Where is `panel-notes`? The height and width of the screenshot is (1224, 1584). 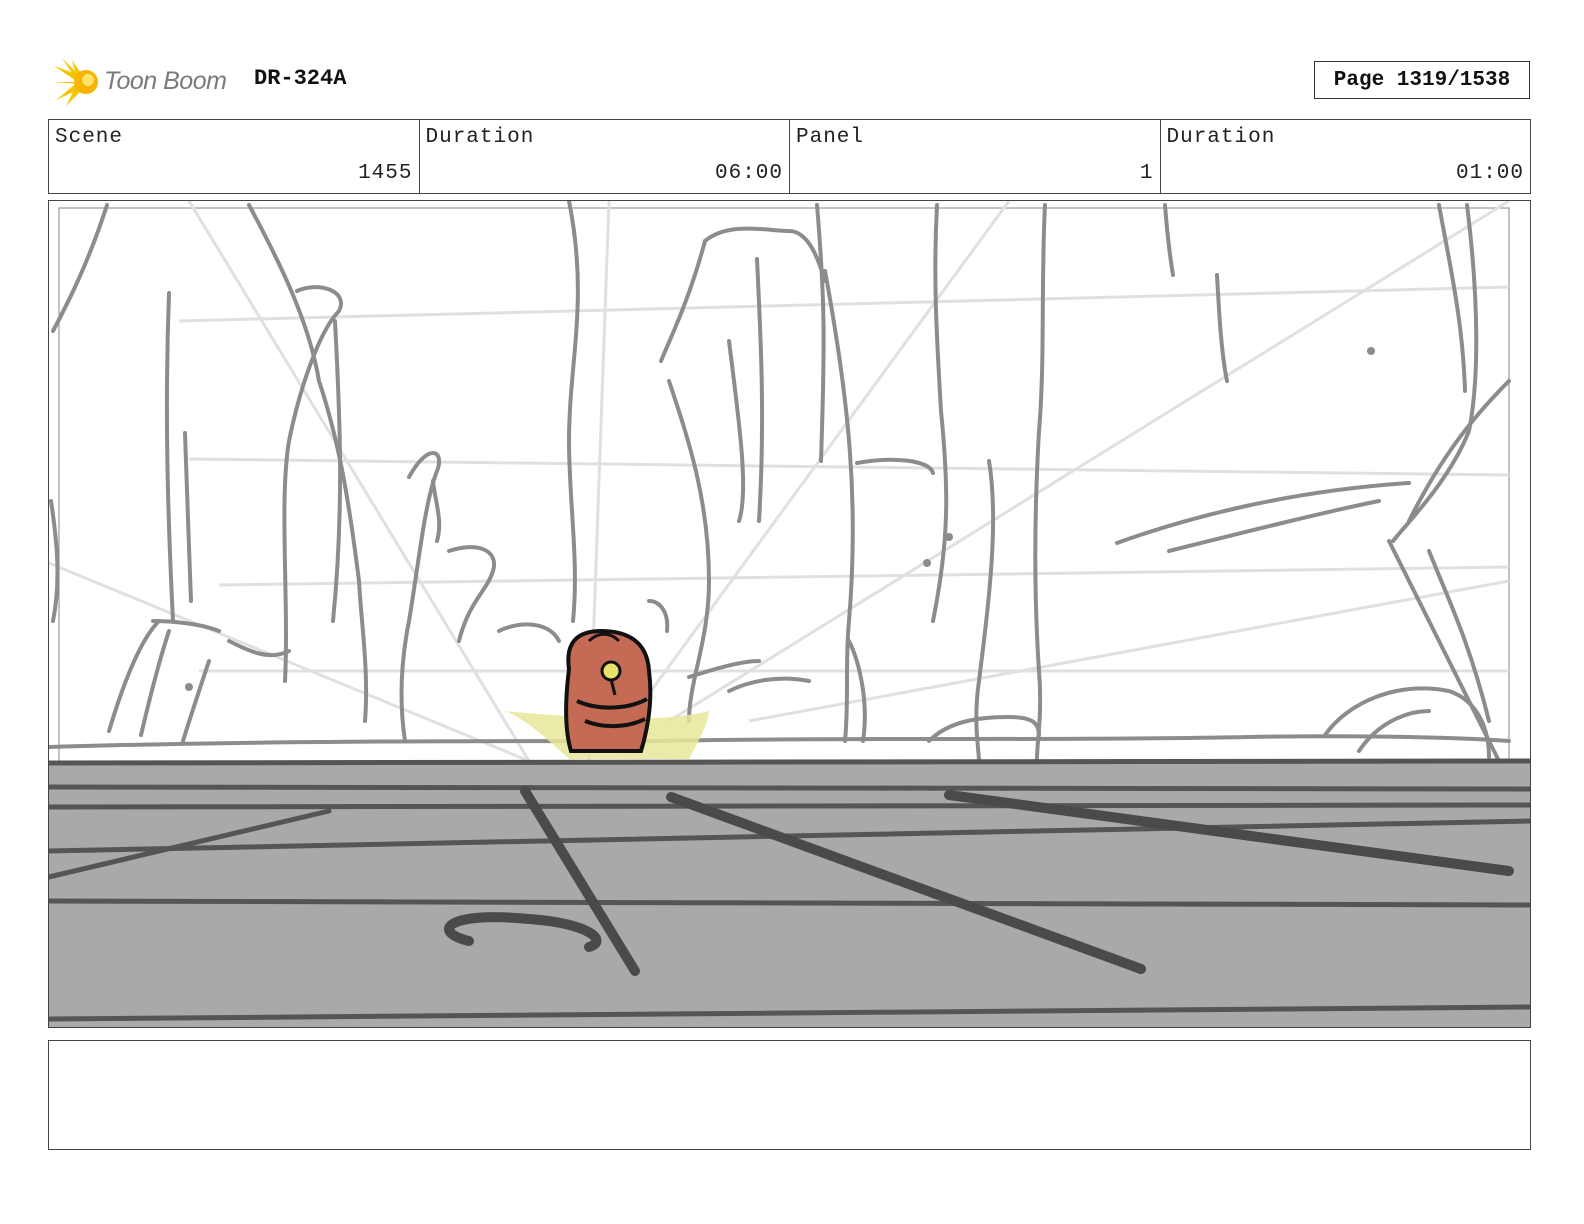
panel-notes is located at coordinates (789, 1095).